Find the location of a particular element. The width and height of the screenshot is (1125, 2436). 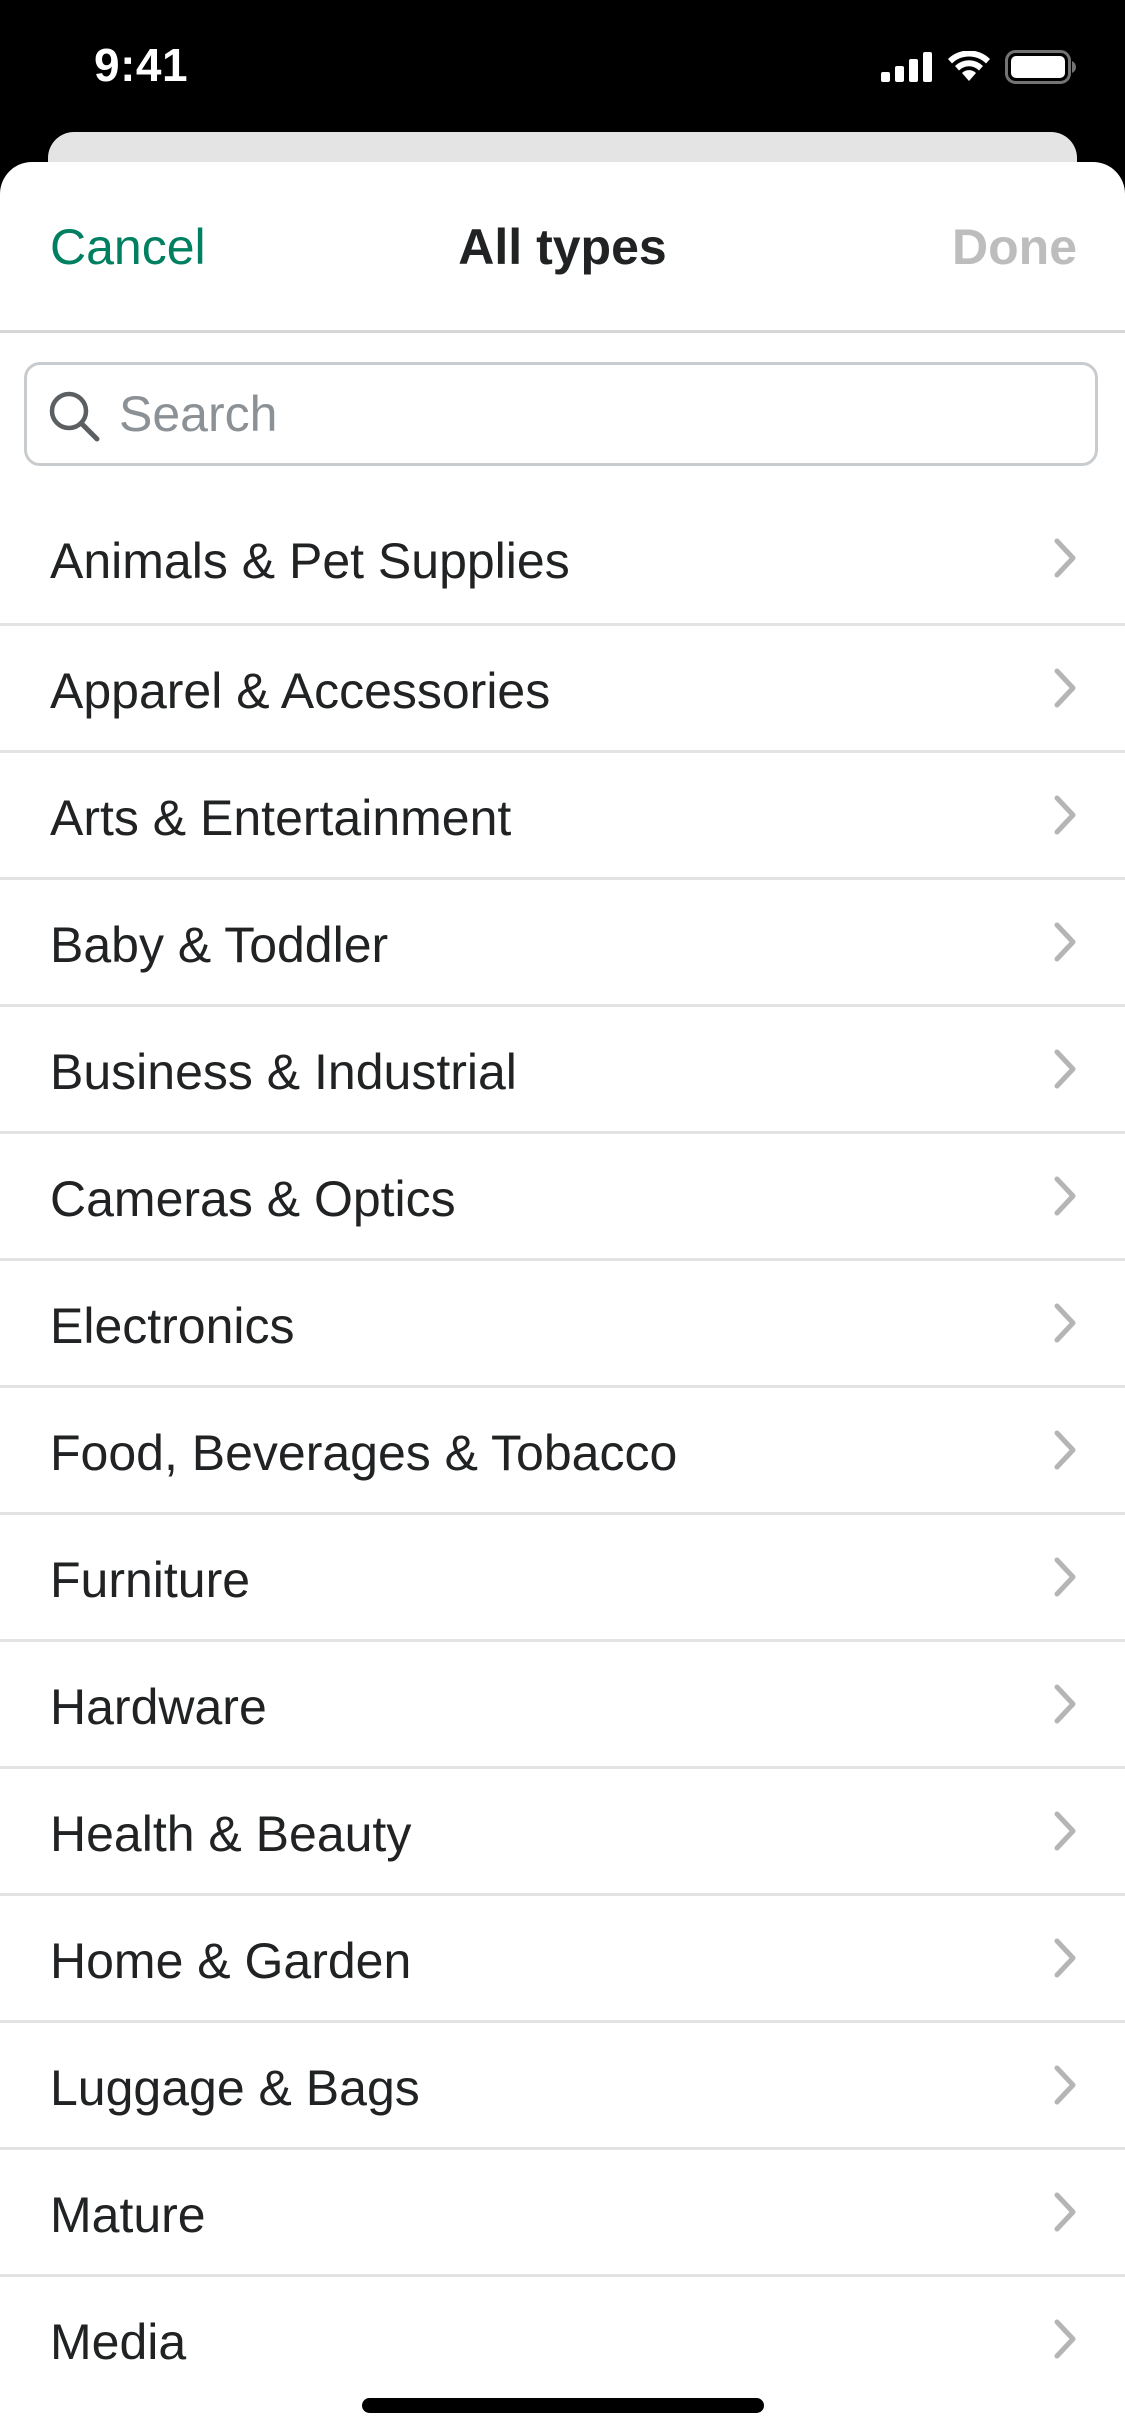

list-item-label: Health & Beauty is located at coordinates (231, 1834).